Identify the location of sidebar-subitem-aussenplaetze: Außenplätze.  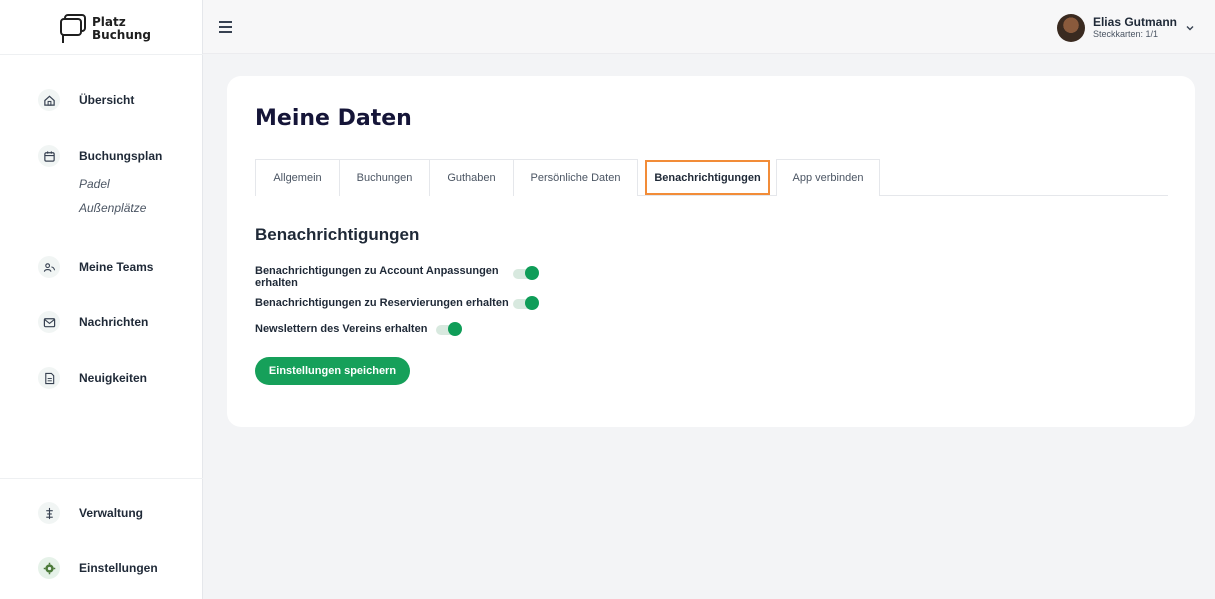
(112, 208).